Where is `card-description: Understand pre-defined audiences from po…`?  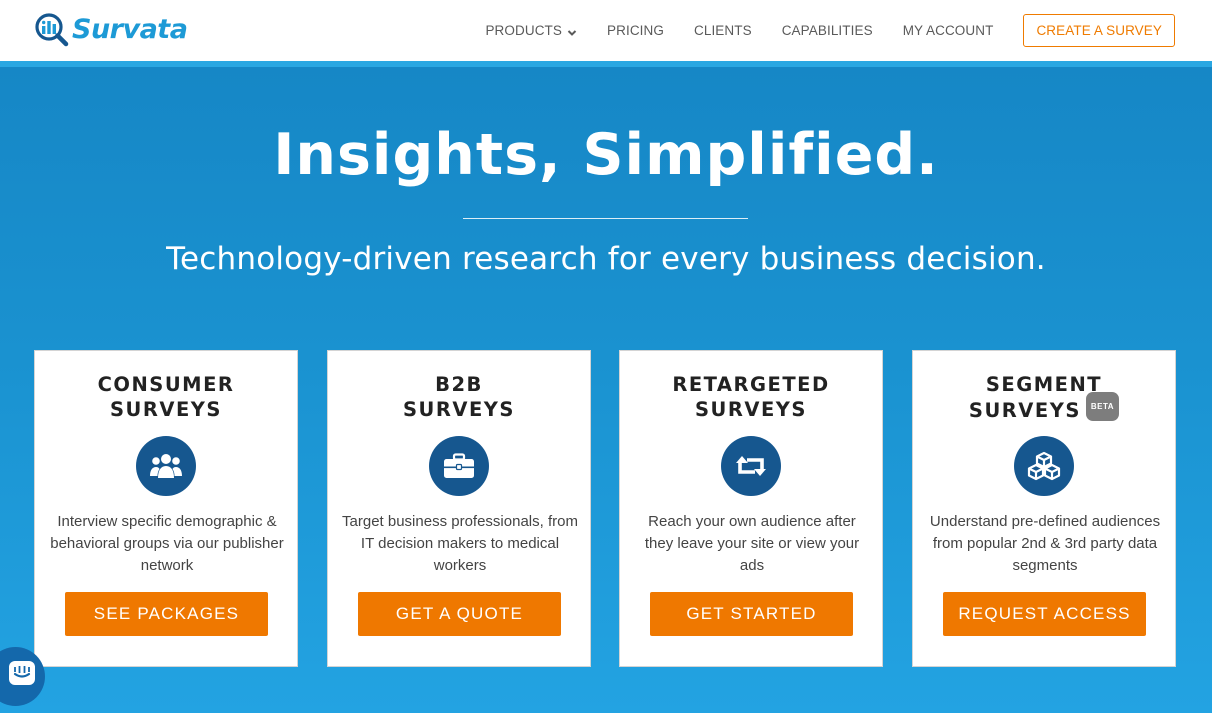
card-description: Understand pre-defined audiences from po… is located at coordinates (1045, 543).